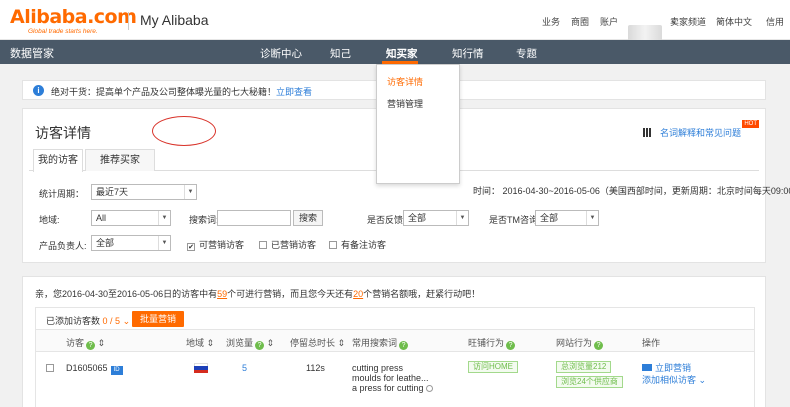 Image resolution: width=790 pixels, height=407 pixels. I want to click on row-checkbox, so click(52, 368).